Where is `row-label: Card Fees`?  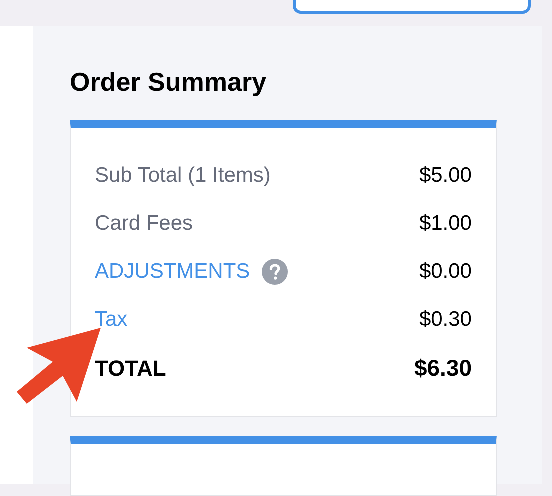 row-label: Card Fees is located at coordinates (144, 224).